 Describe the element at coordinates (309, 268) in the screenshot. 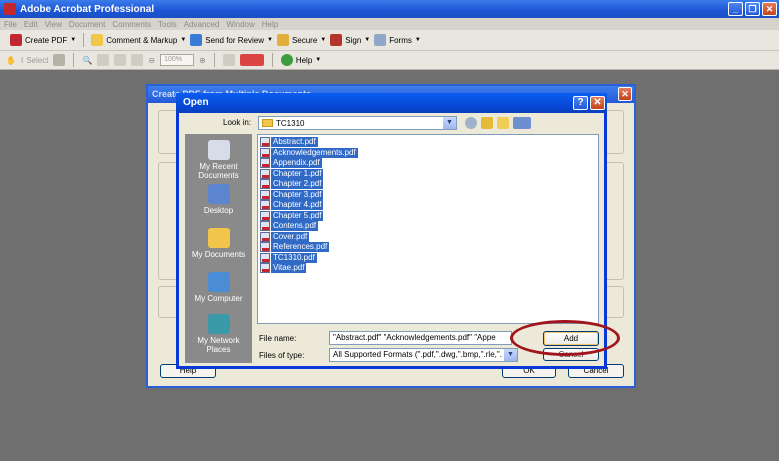

I see `file-list-item: Vitae.pdf` at that location.